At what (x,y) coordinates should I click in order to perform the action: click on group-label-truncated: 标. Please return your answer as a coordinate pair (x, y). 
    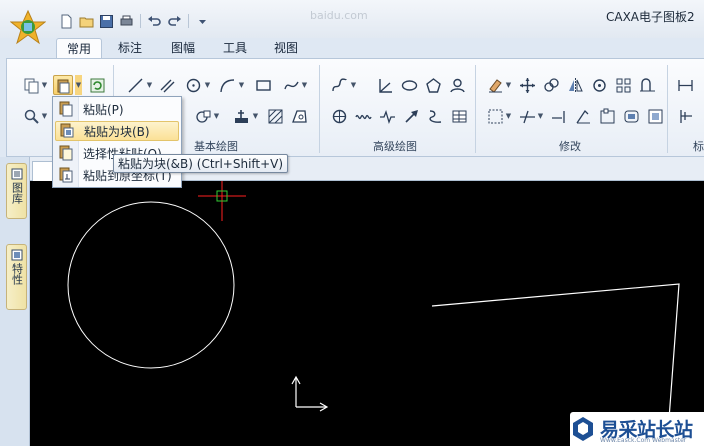
    Looking at the image, I should click on (698, 146).